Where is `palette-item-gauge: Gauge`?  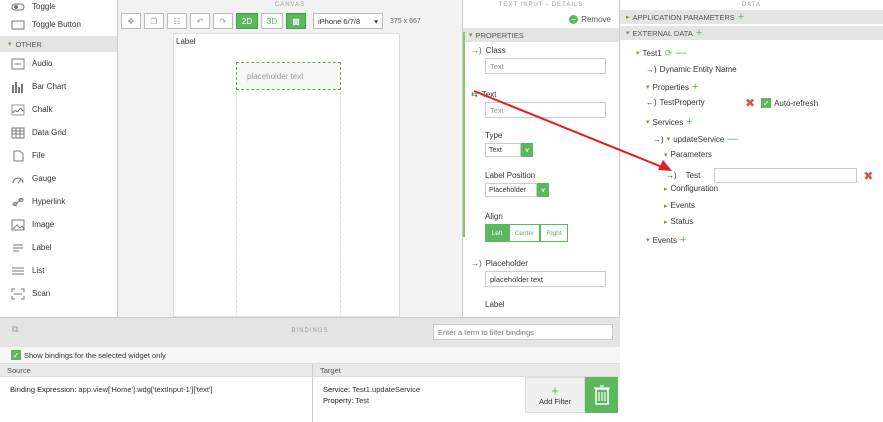
palette-item-gauge: Gauge is located at coordinates (58, 178).